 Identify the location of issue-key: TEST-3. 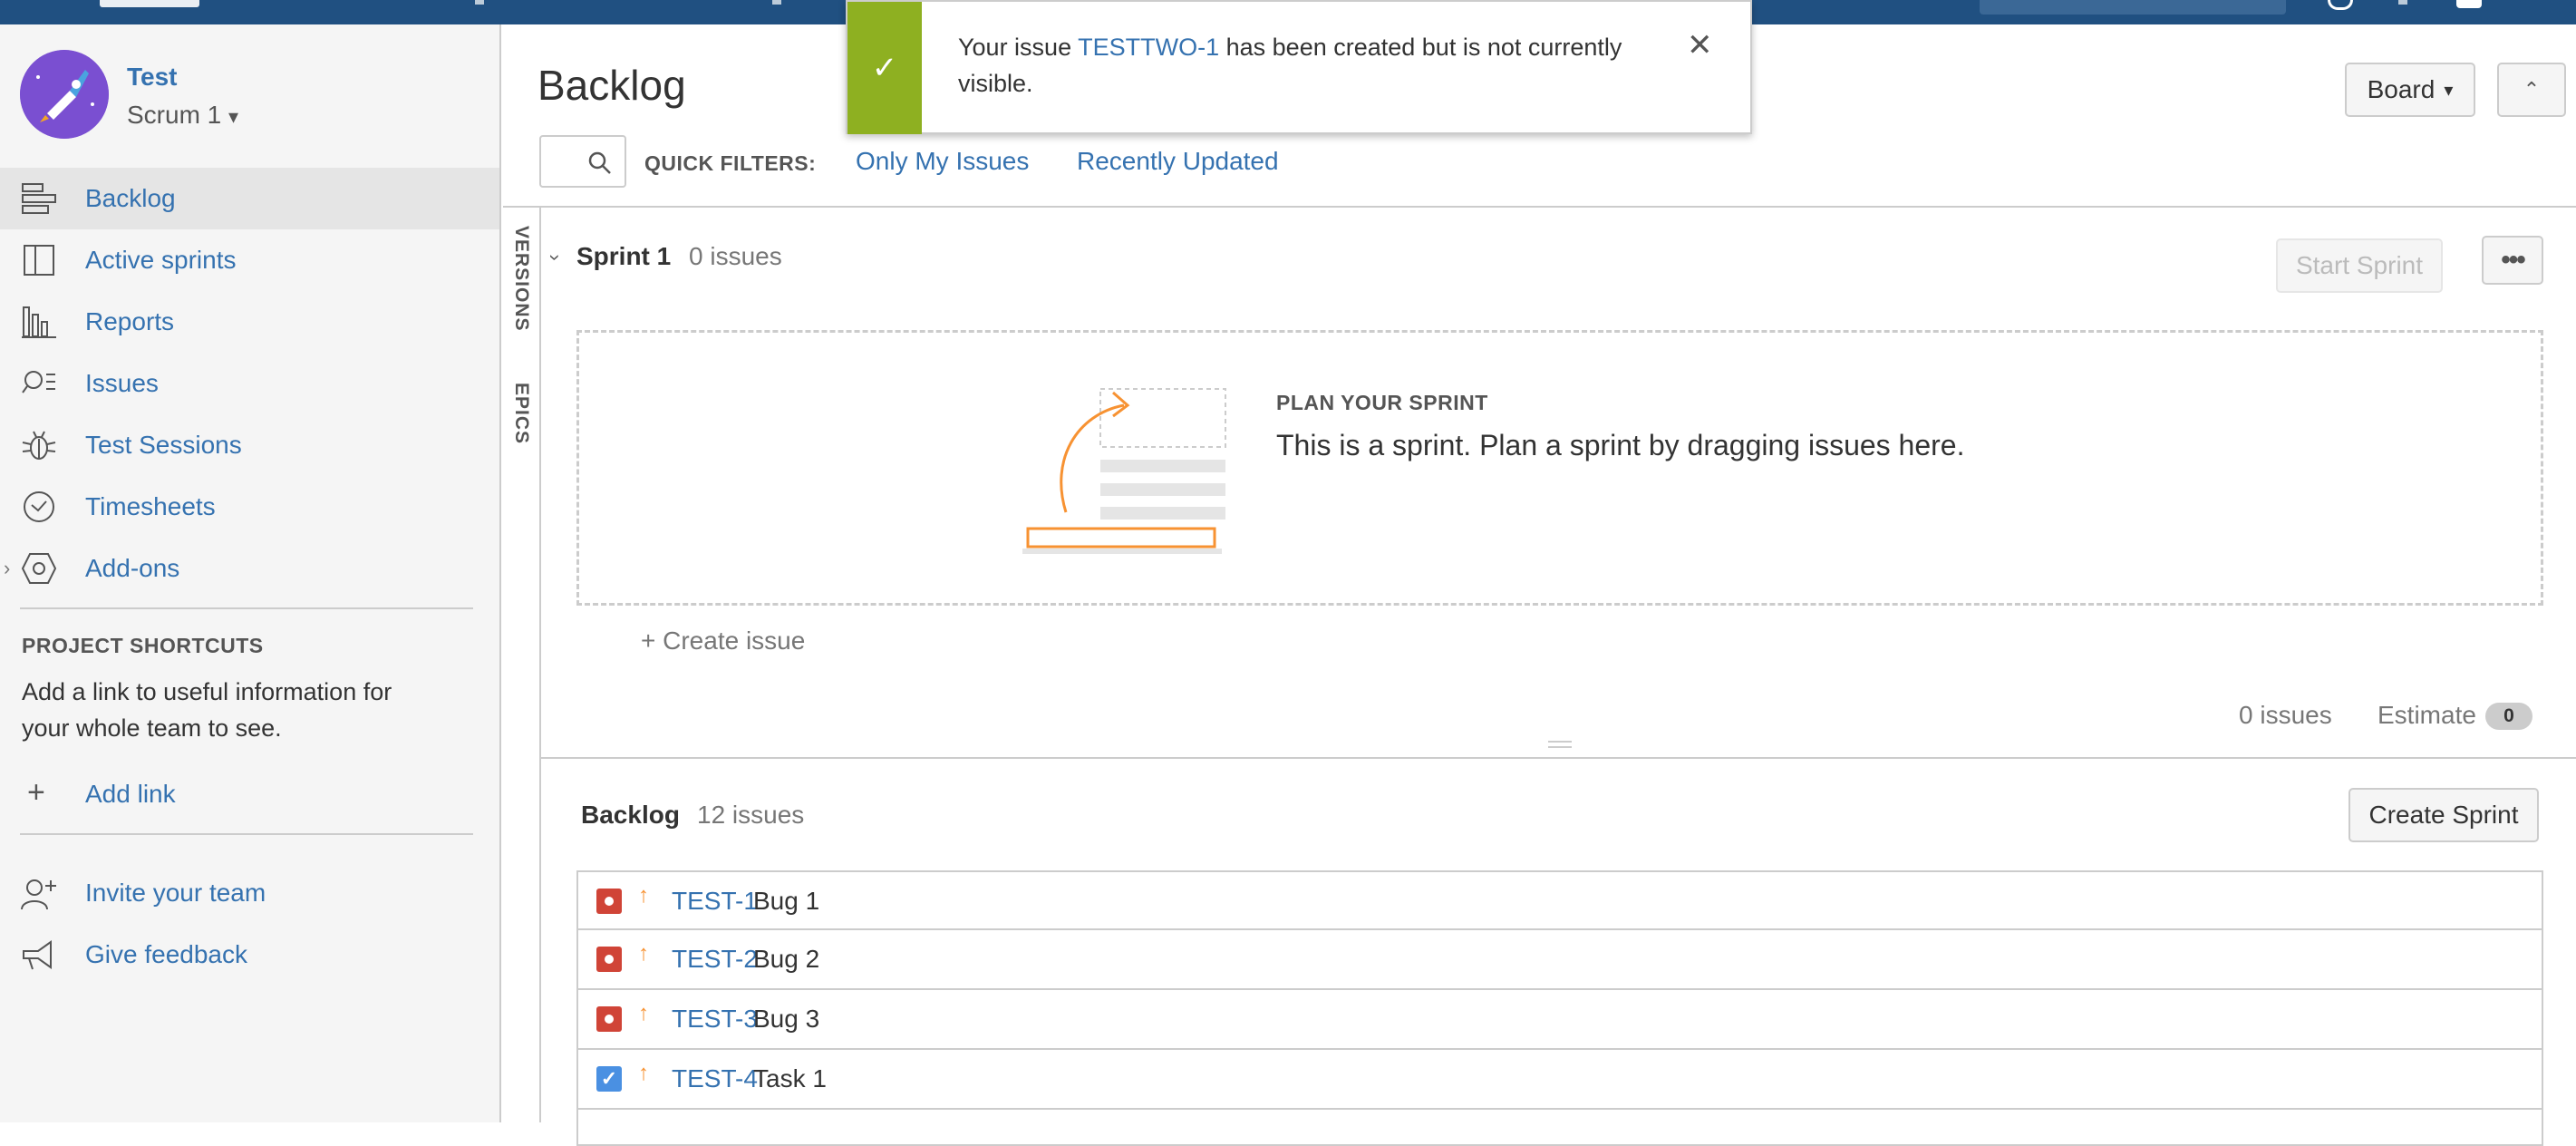
(715, 1019).